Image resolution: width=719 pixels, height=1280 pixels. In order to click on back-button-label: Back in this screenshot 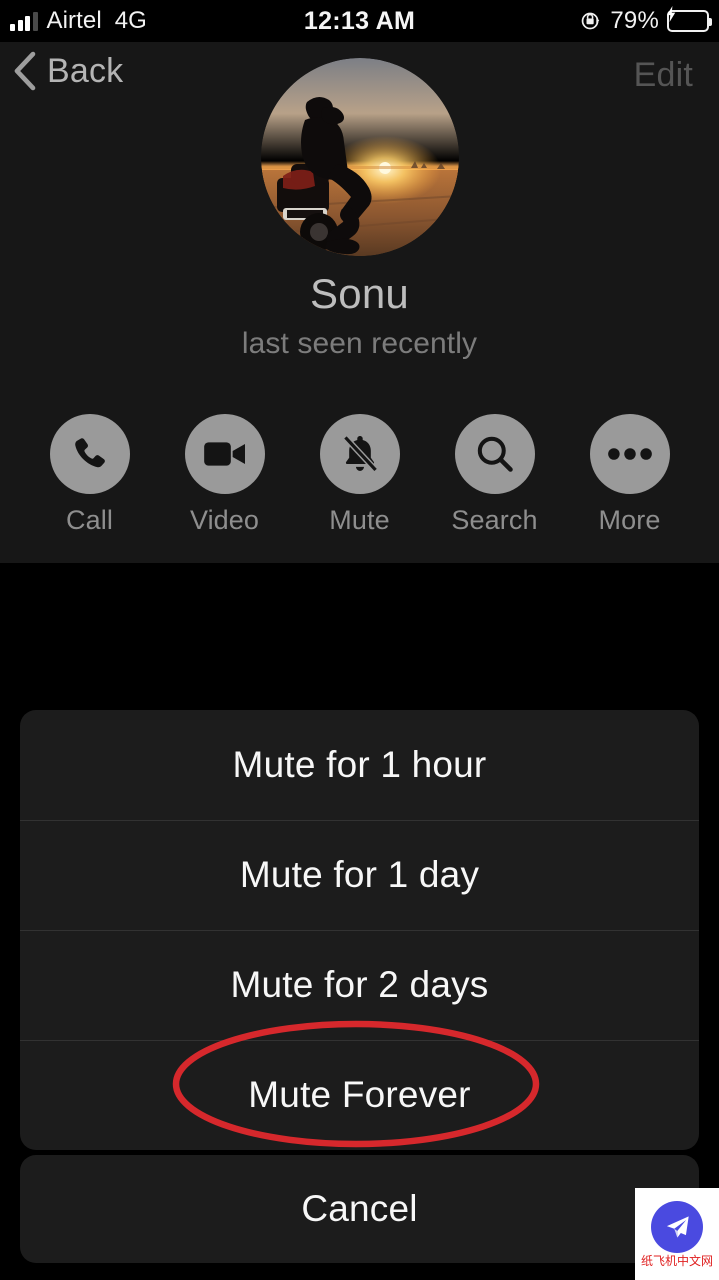, I will do `click(85, 70)`.